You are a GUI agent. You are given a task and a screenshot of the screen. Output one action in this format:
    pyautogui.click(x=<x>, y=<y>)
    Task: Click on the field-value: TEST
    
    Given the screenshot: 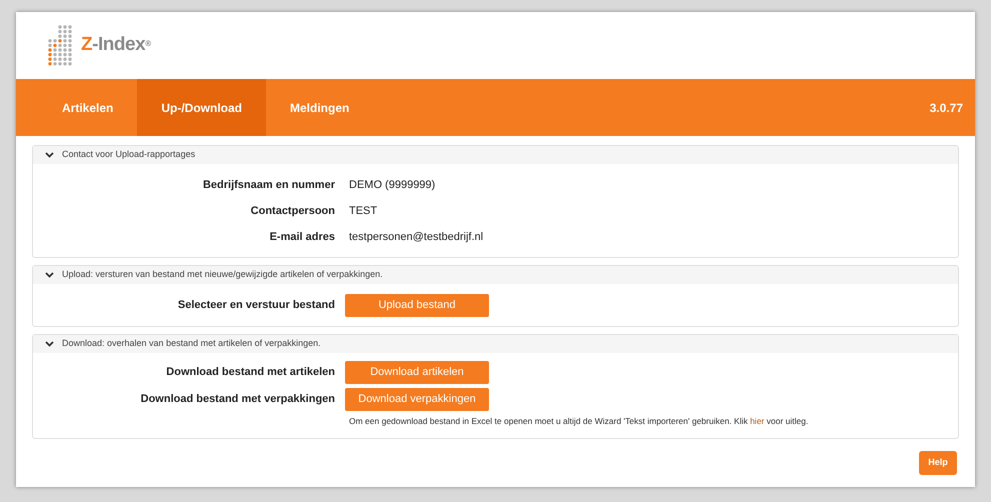 What is the action you would take?
    pyautogui.click(x=363, y=211)
    